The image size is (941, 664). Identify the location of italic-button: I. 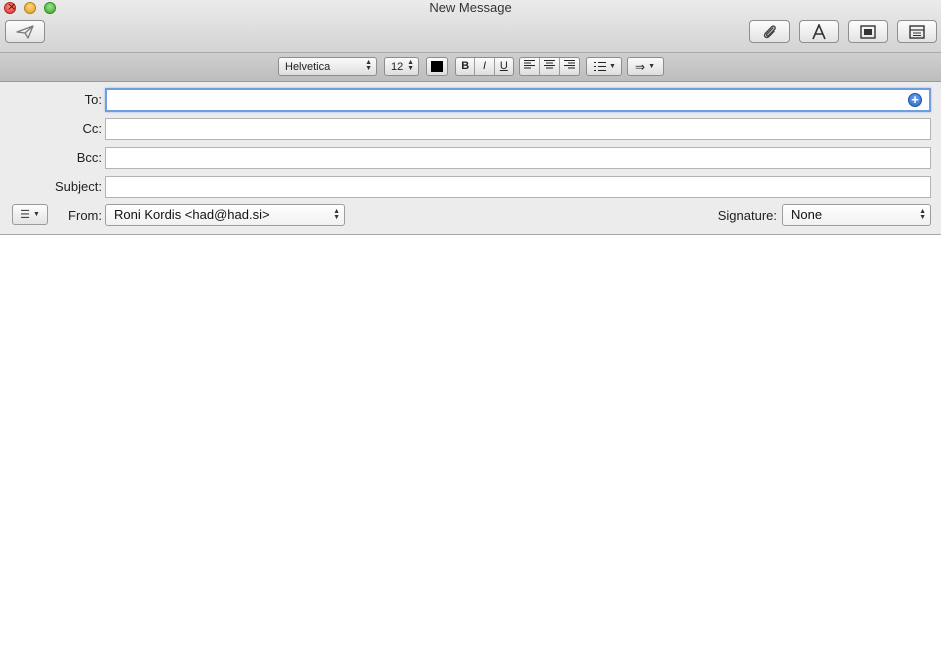
(485, 66).